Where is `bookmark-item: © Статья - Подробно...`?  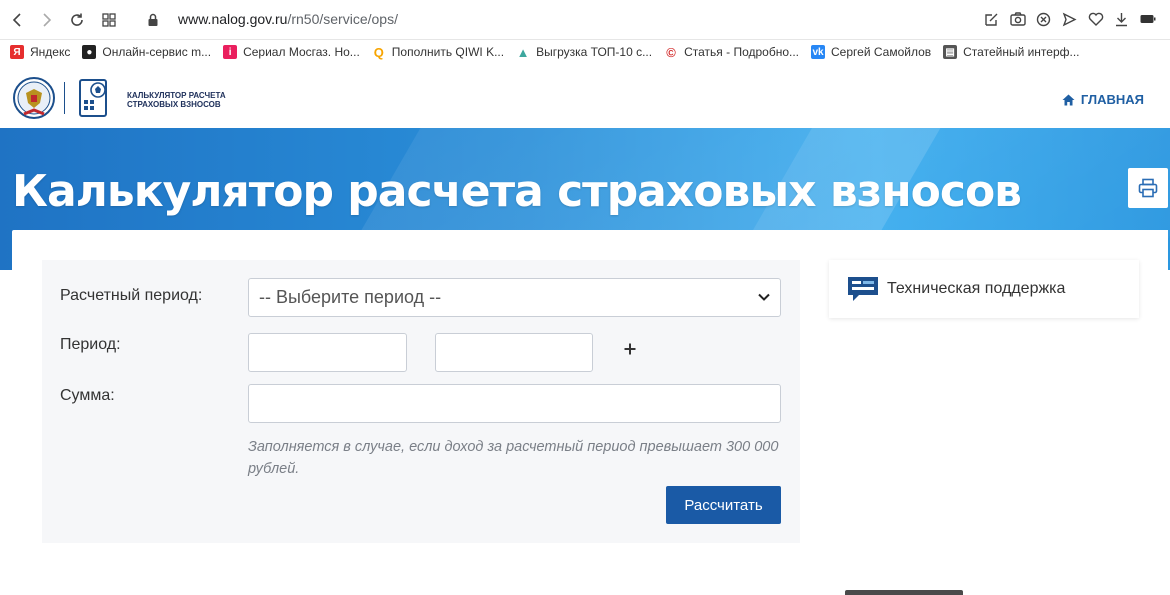
bookmark-item: © Статья - Подробно... is located at coordinates (732, 52).